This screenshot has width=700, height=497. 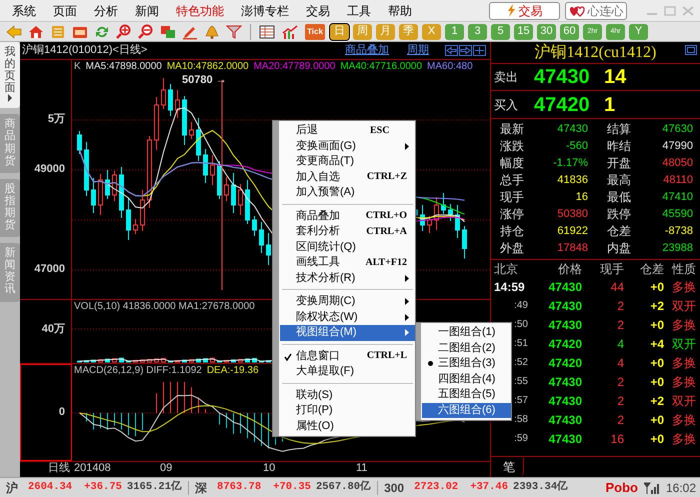 I want to click on notebook-icon, so click(x=58, y=32).